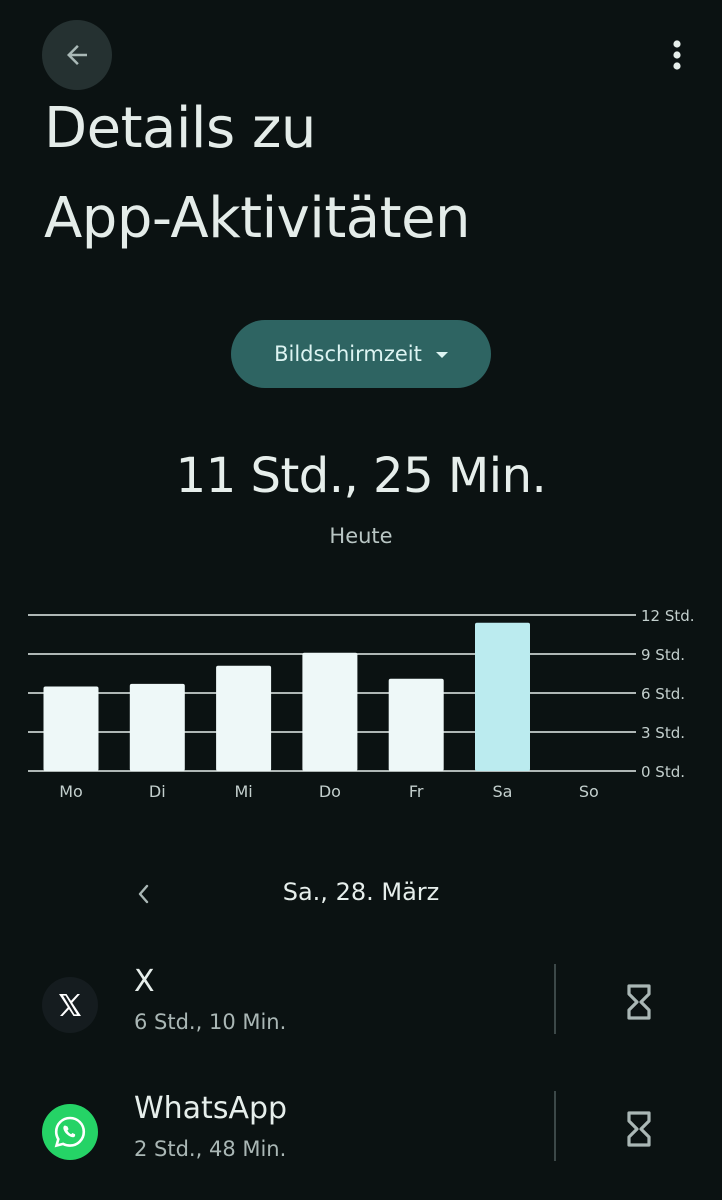 This screenshot has width=722, height=1200. What do you see at coordinates (441, 355) in the screenshot?
I see `dropdown-arrow-icon` at bounding box center [441, 355].